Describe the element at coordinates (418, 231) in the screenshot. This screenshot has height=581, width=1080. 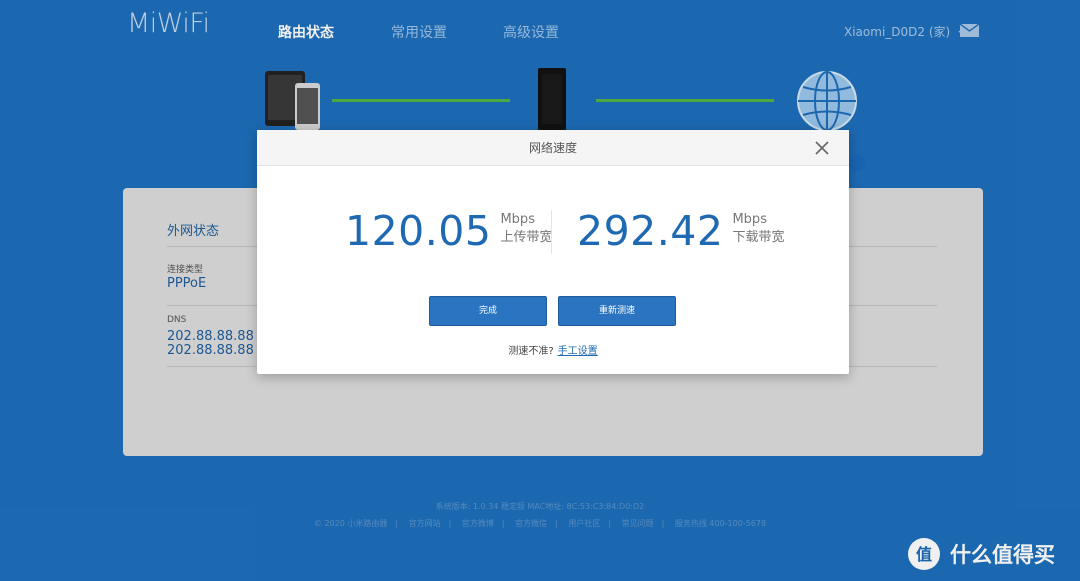
I see `upload-value: 120.05` at that location.